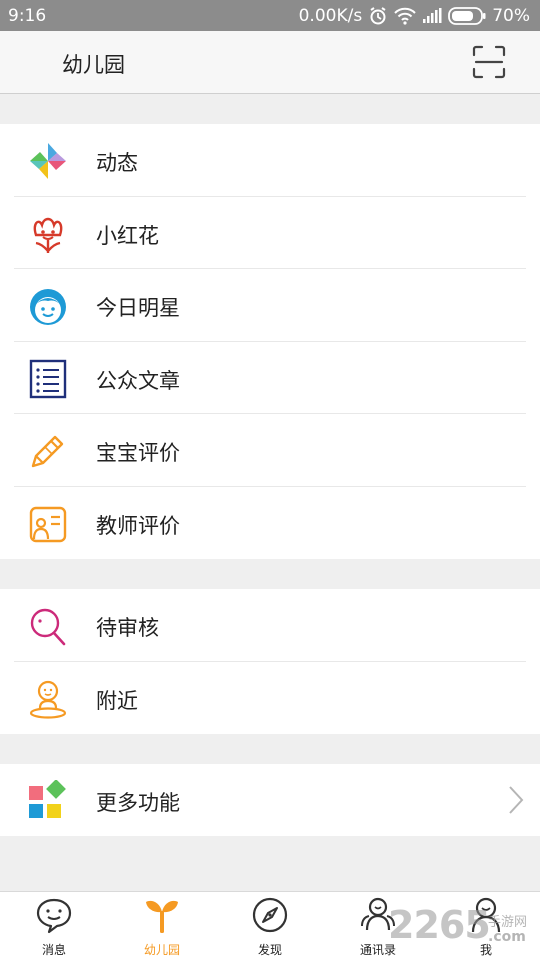 Image resolution: width=540 pixels, height=960 pixels. I want to click on menu-group-more: 更多功能, so click(270, 800).